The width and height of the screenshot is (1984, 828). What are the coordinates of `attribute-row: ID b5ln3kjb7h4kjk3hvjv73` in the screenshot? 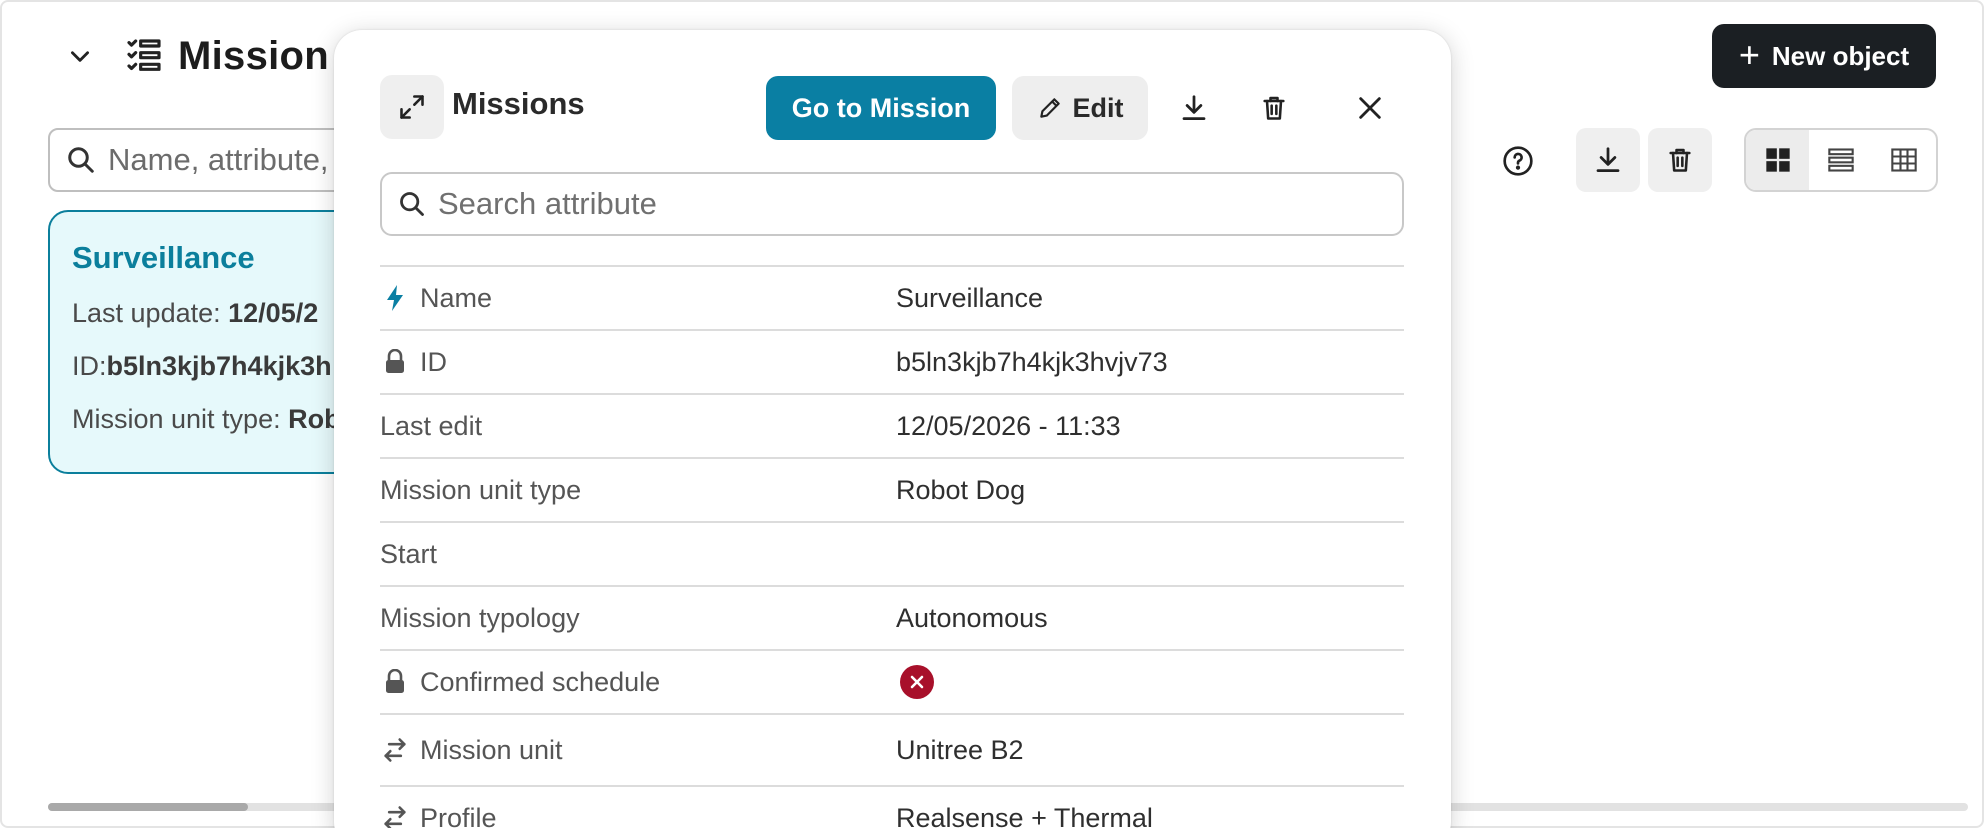 It's located at (892, 363).